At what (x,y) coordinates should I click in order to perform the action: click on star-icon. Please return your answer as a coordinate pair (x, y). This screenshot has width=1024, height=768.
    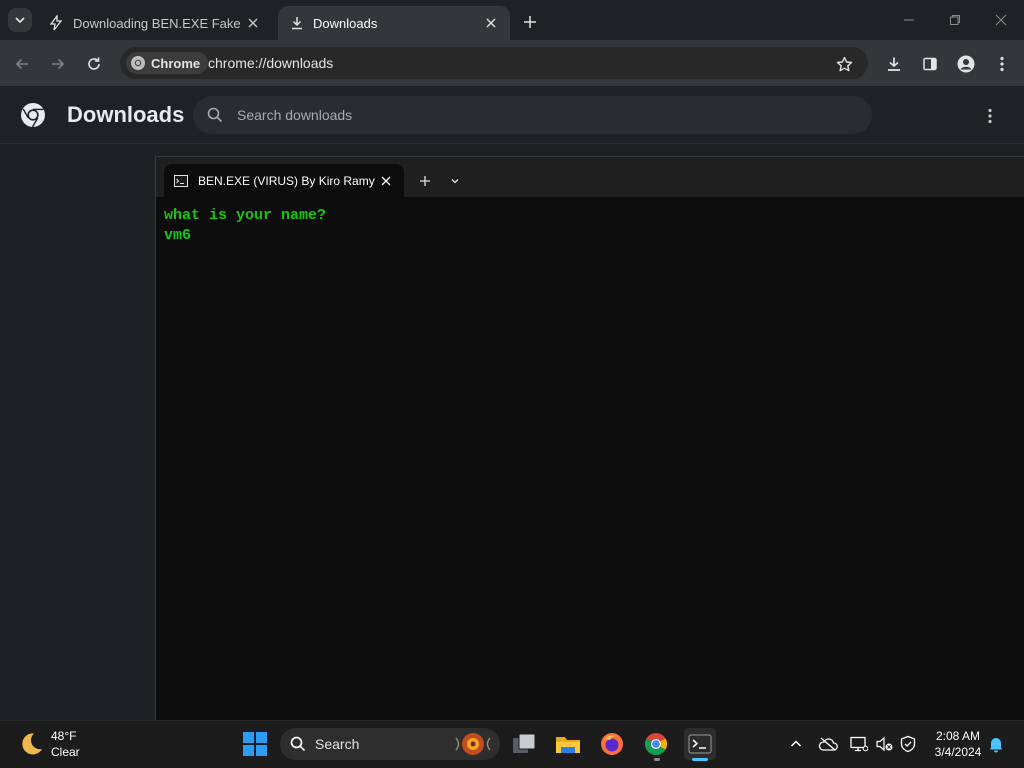
    Looking at the image, I should click on (844, 63).